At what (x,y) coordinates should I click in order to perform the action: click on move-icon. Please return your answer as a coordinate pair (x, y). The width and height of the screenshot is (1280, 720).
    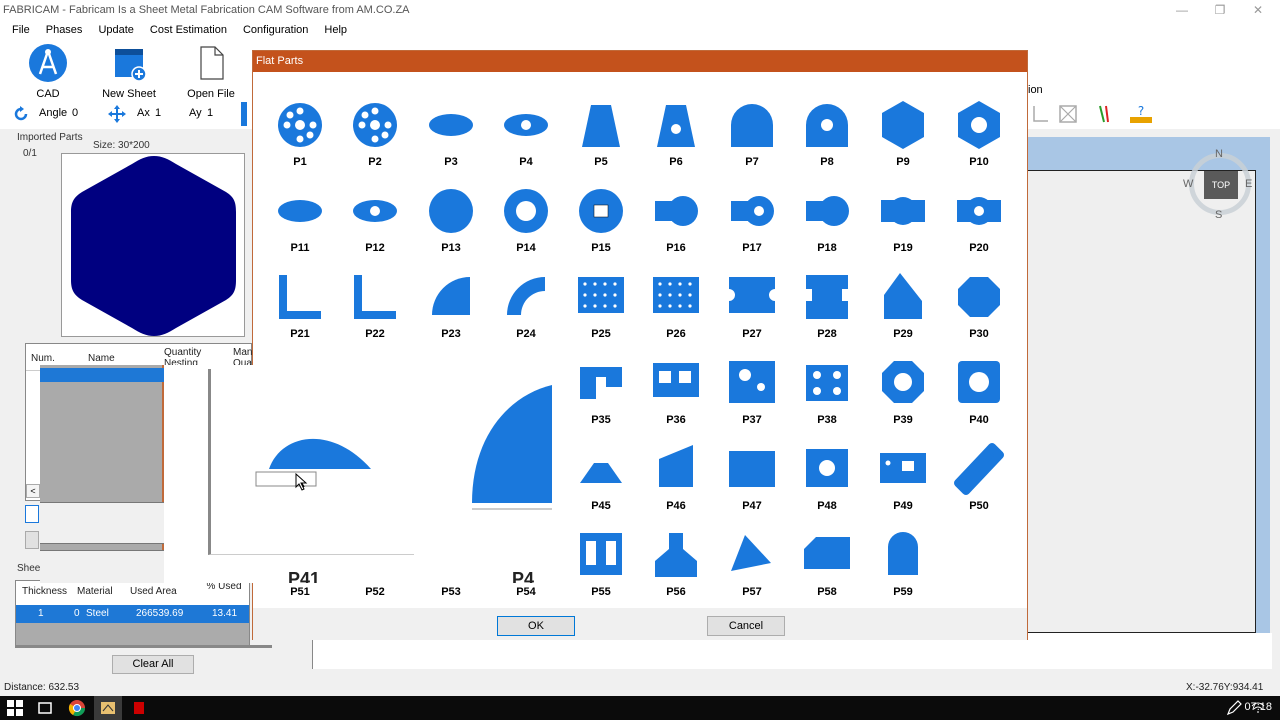
    Looking at the image, I should click on (117, 114).